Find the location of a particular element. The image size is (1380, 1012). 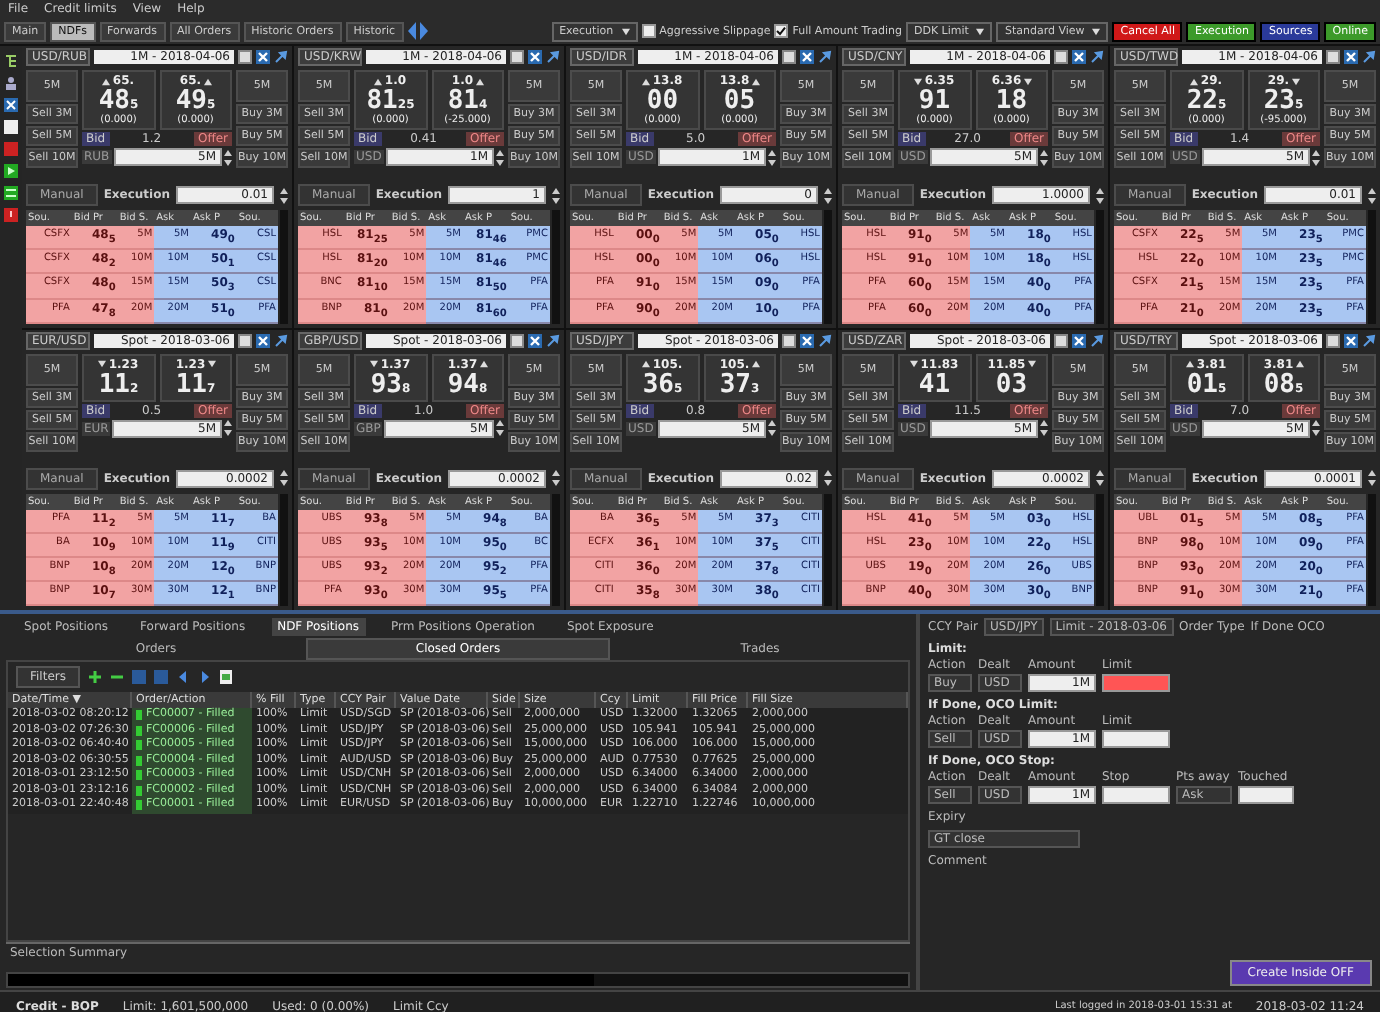

grid-icon is located at coordinates (11, 193).